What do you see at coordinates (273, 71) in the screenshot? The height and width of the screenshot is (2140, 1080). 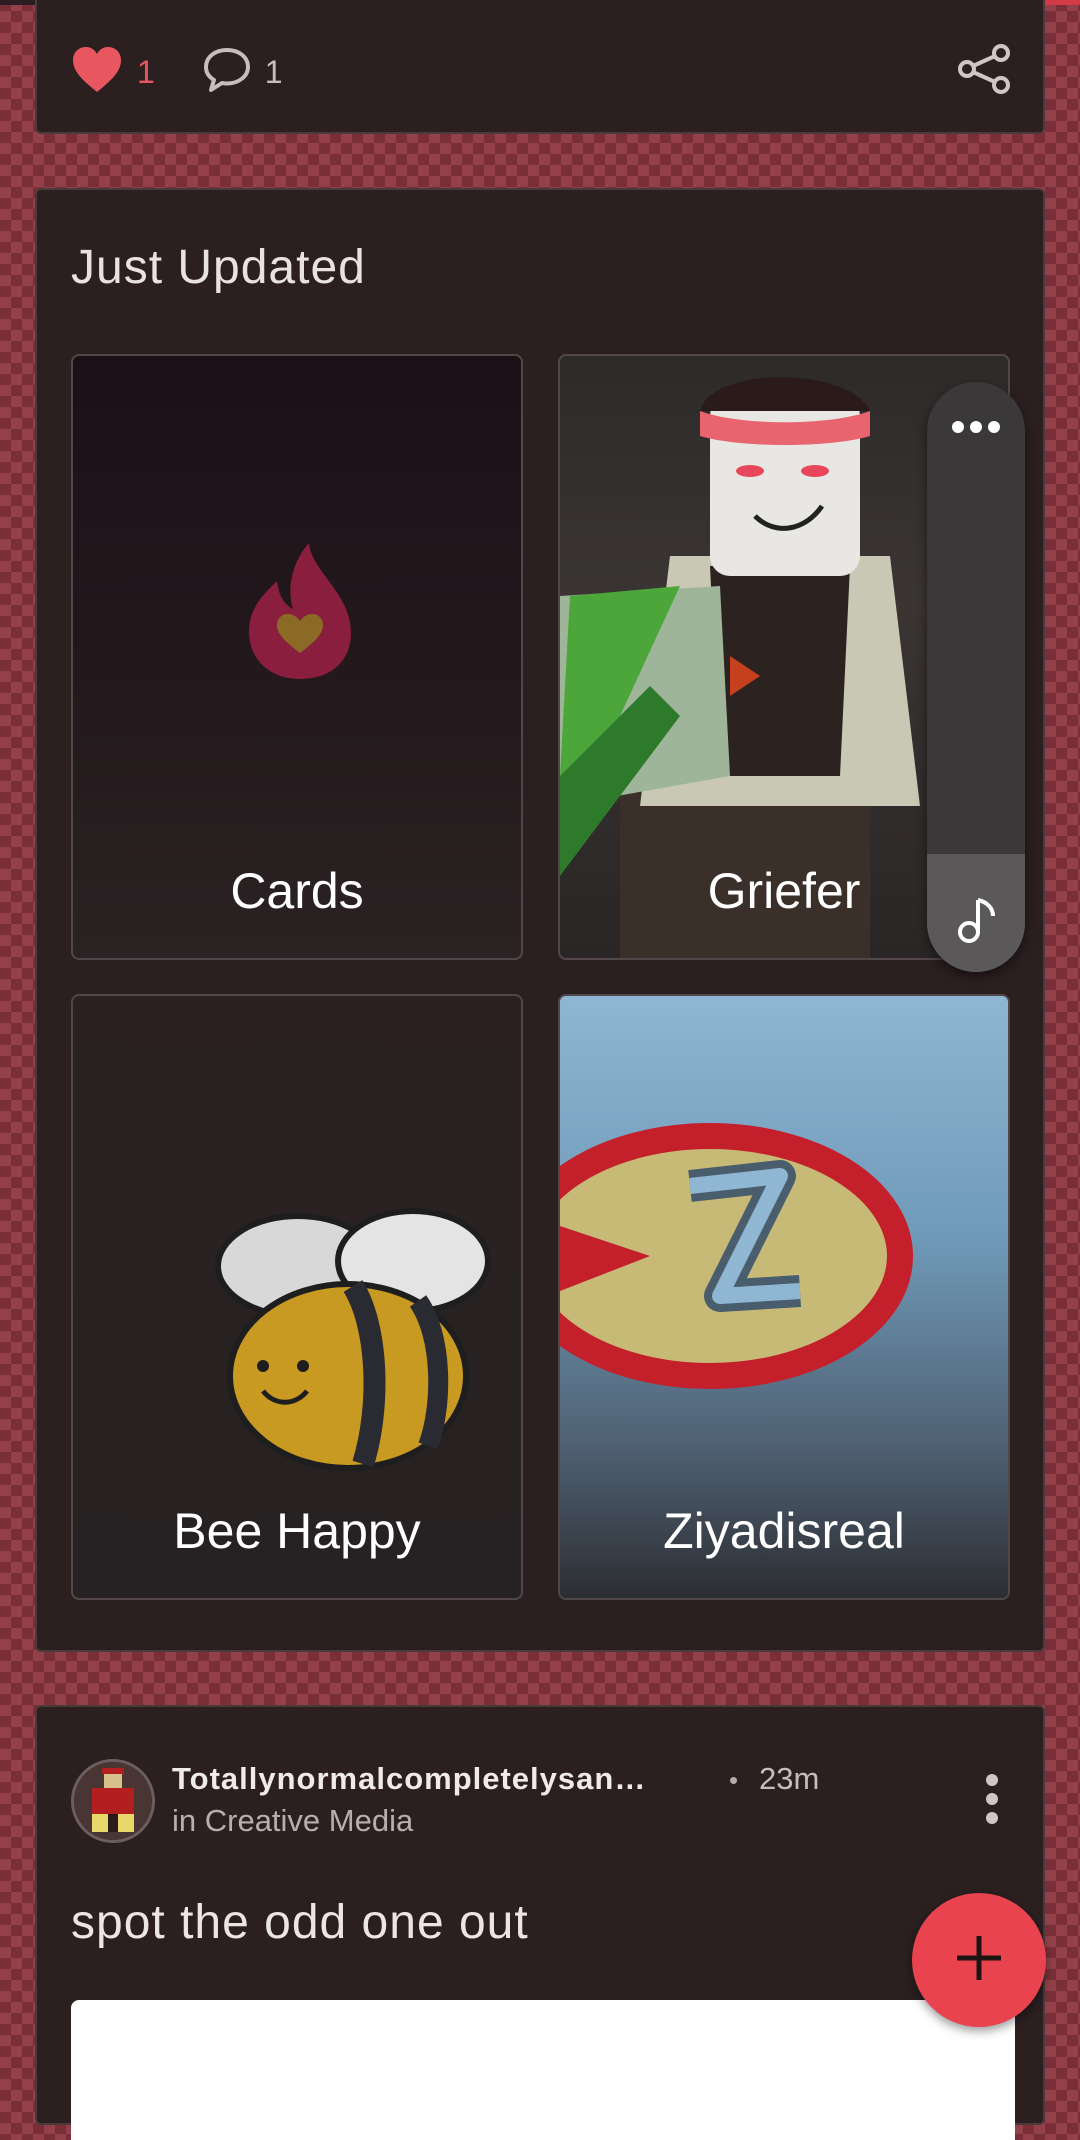 I see `comment-count: 1` at bounding box center [273, 71].